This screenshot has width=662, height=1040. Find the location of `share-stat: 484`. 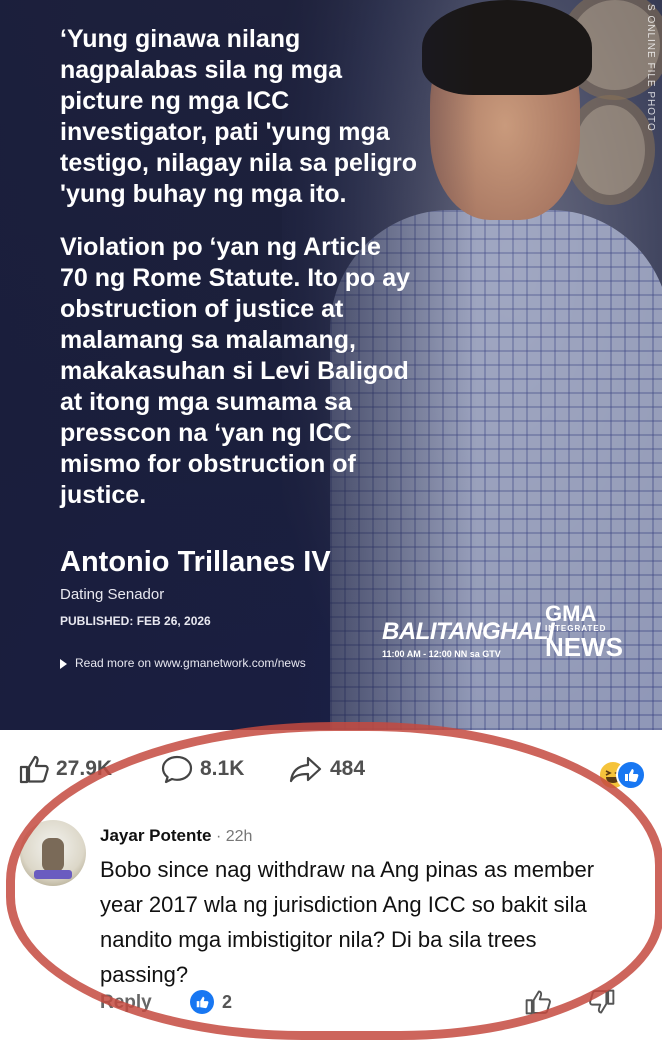

share-stat: 484 is located at coordinates (326, 769).